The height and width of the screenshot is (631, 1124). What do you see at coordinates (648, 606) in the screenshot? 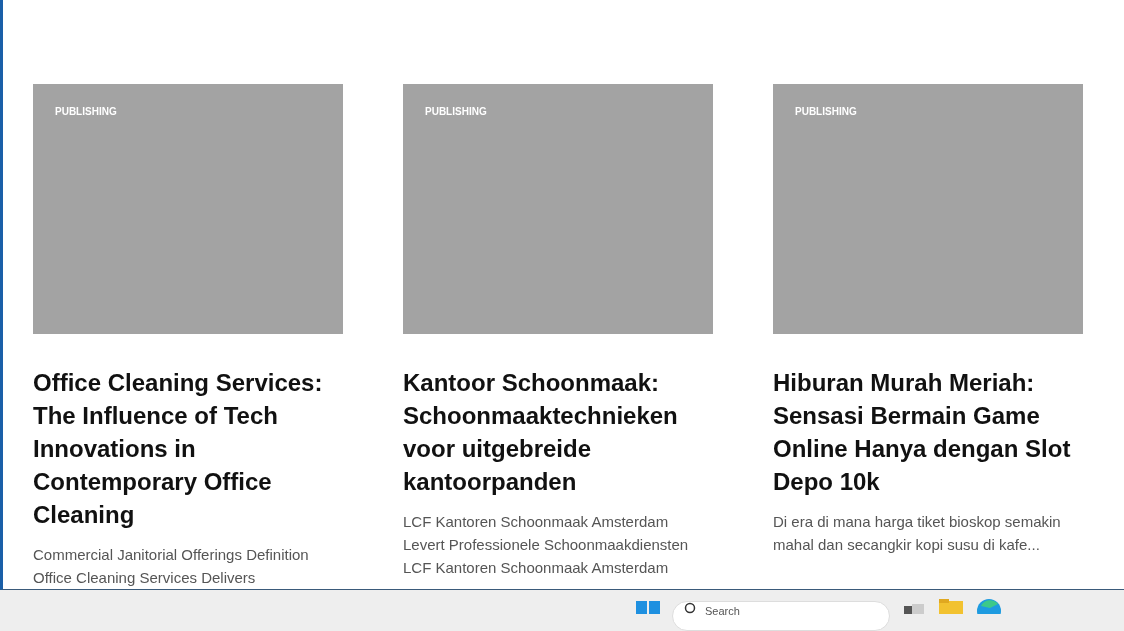
I see `windows-start-icon` at bounding box center [648, 606].